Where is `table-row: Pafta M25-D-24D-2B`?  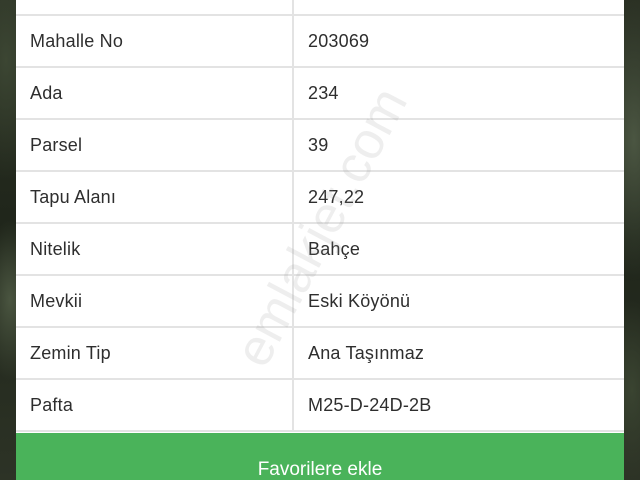 table-row: Pafta M25-D-24D-2B is located at coordinates (320, 406).